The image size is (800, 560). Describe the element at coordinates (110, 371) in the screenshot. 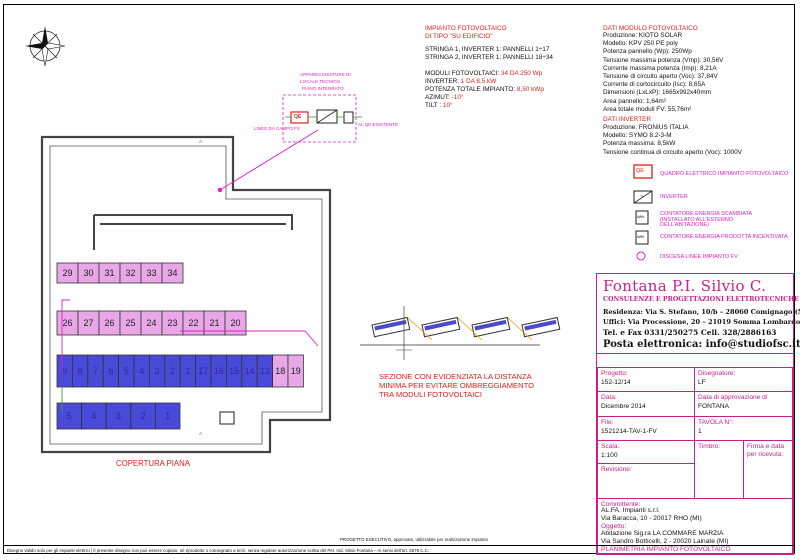

I see `pv-module-label: 6` at that location.